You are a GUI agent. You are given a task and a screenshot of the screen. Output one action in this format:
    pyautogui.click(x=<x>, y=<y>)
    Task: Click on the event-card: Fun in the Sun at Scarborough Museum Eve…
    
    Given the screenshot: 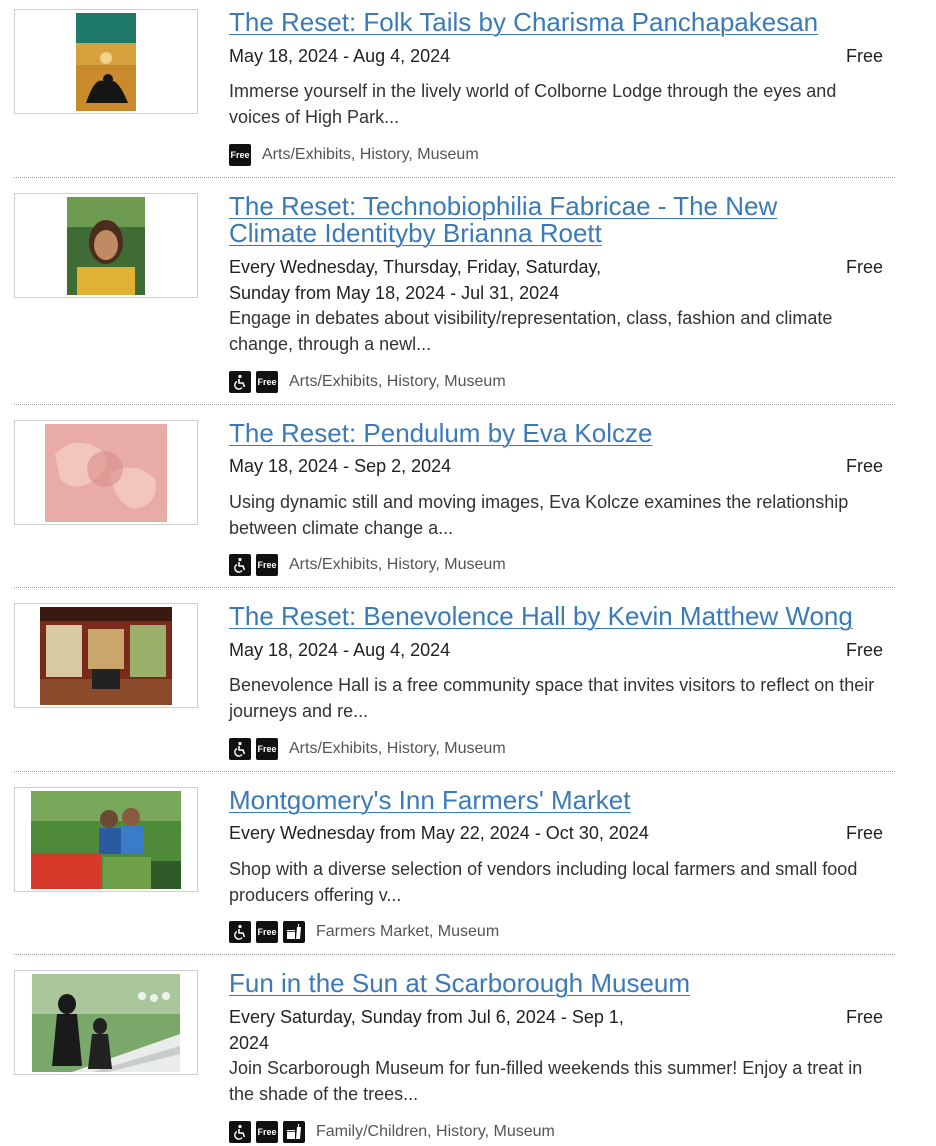 What is the action you would take?
    pyautogui.click(x=454, y=1058)
    